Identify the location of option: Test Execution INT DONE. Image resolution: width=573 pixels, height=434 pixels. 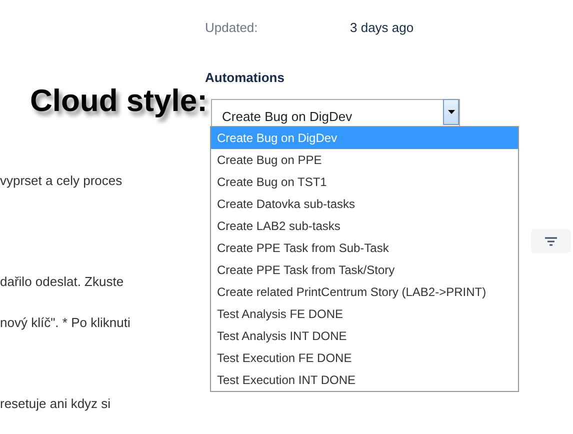
(364, 380).